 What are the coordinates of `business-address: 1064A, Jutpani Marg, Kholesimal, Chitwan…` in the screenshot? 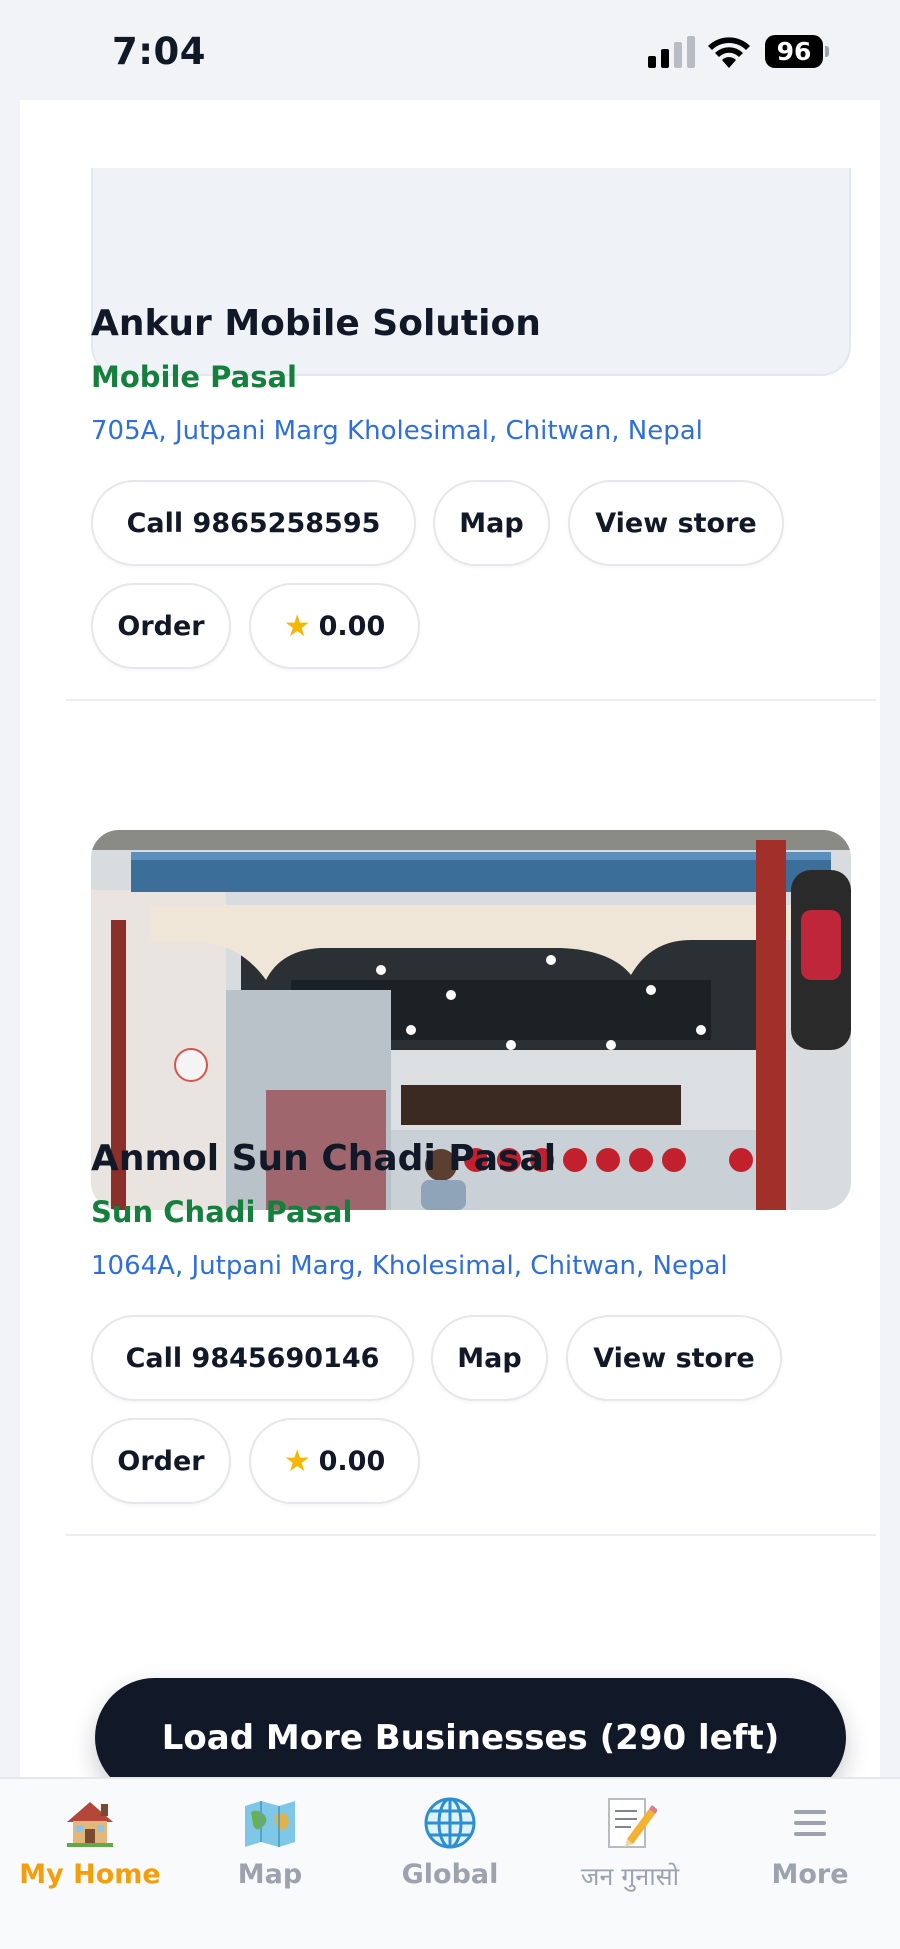 It's located at (409, 1266).